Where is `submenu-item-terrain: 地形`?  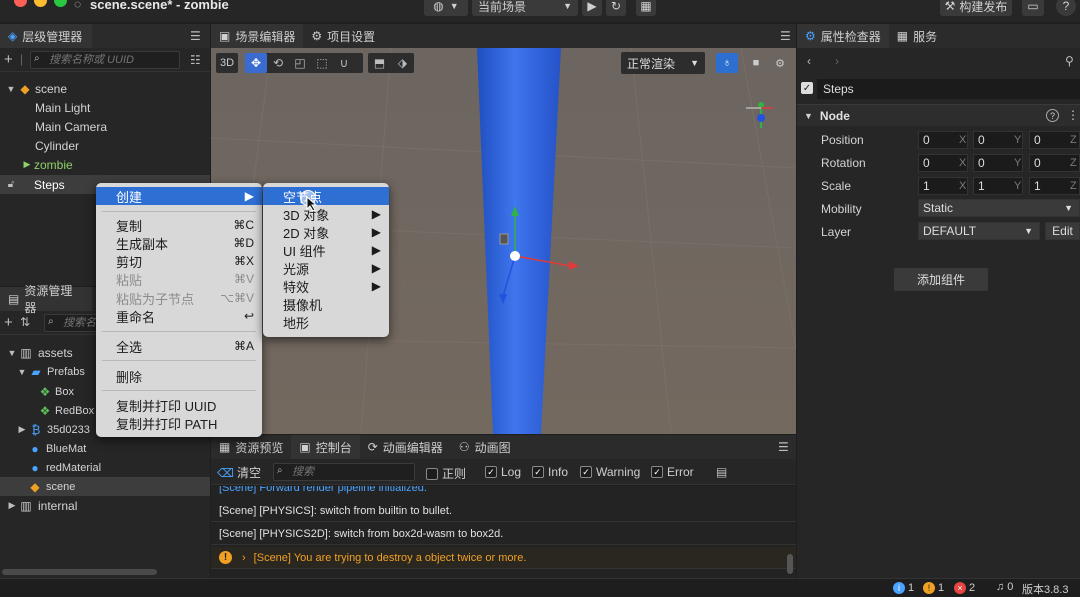 submenu-item-terrain: 地形 is located at coordinates (326, 322).